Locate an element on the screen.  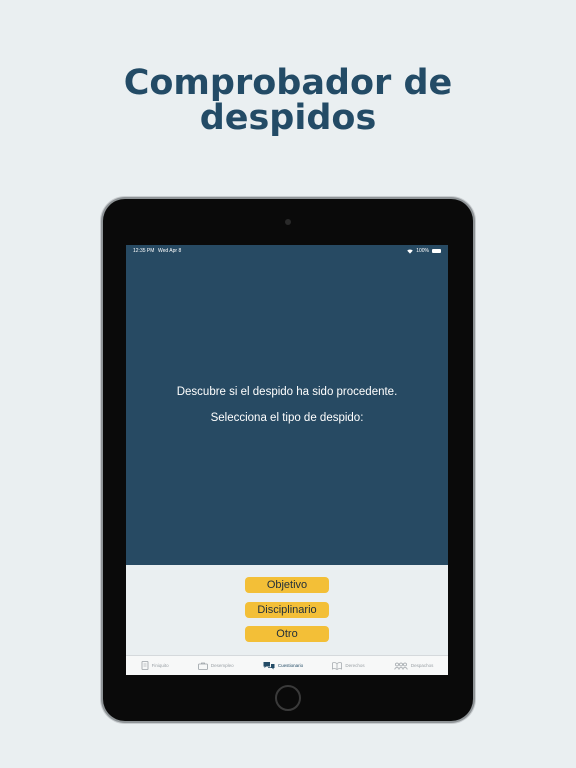
tab-label: Despachos is located at coordinates (422, 665).